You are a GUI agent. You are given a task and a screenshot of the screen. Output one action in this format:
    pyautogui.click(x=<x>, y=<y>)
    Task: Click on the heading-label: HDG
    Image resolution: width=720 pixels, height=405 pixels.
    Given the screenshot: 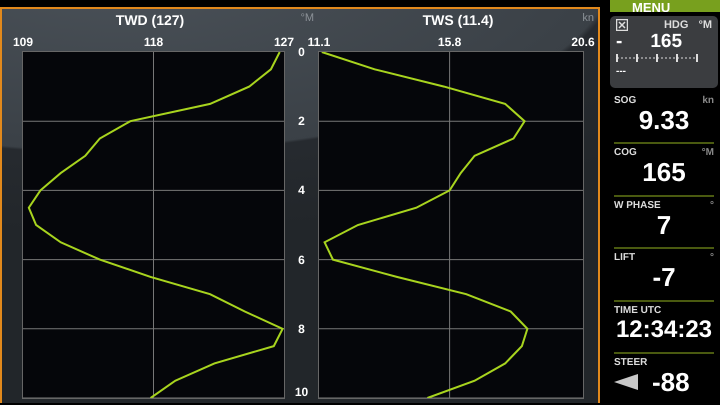 What is the action you would take?
    pyautogui.click(x=676, y=24)
    